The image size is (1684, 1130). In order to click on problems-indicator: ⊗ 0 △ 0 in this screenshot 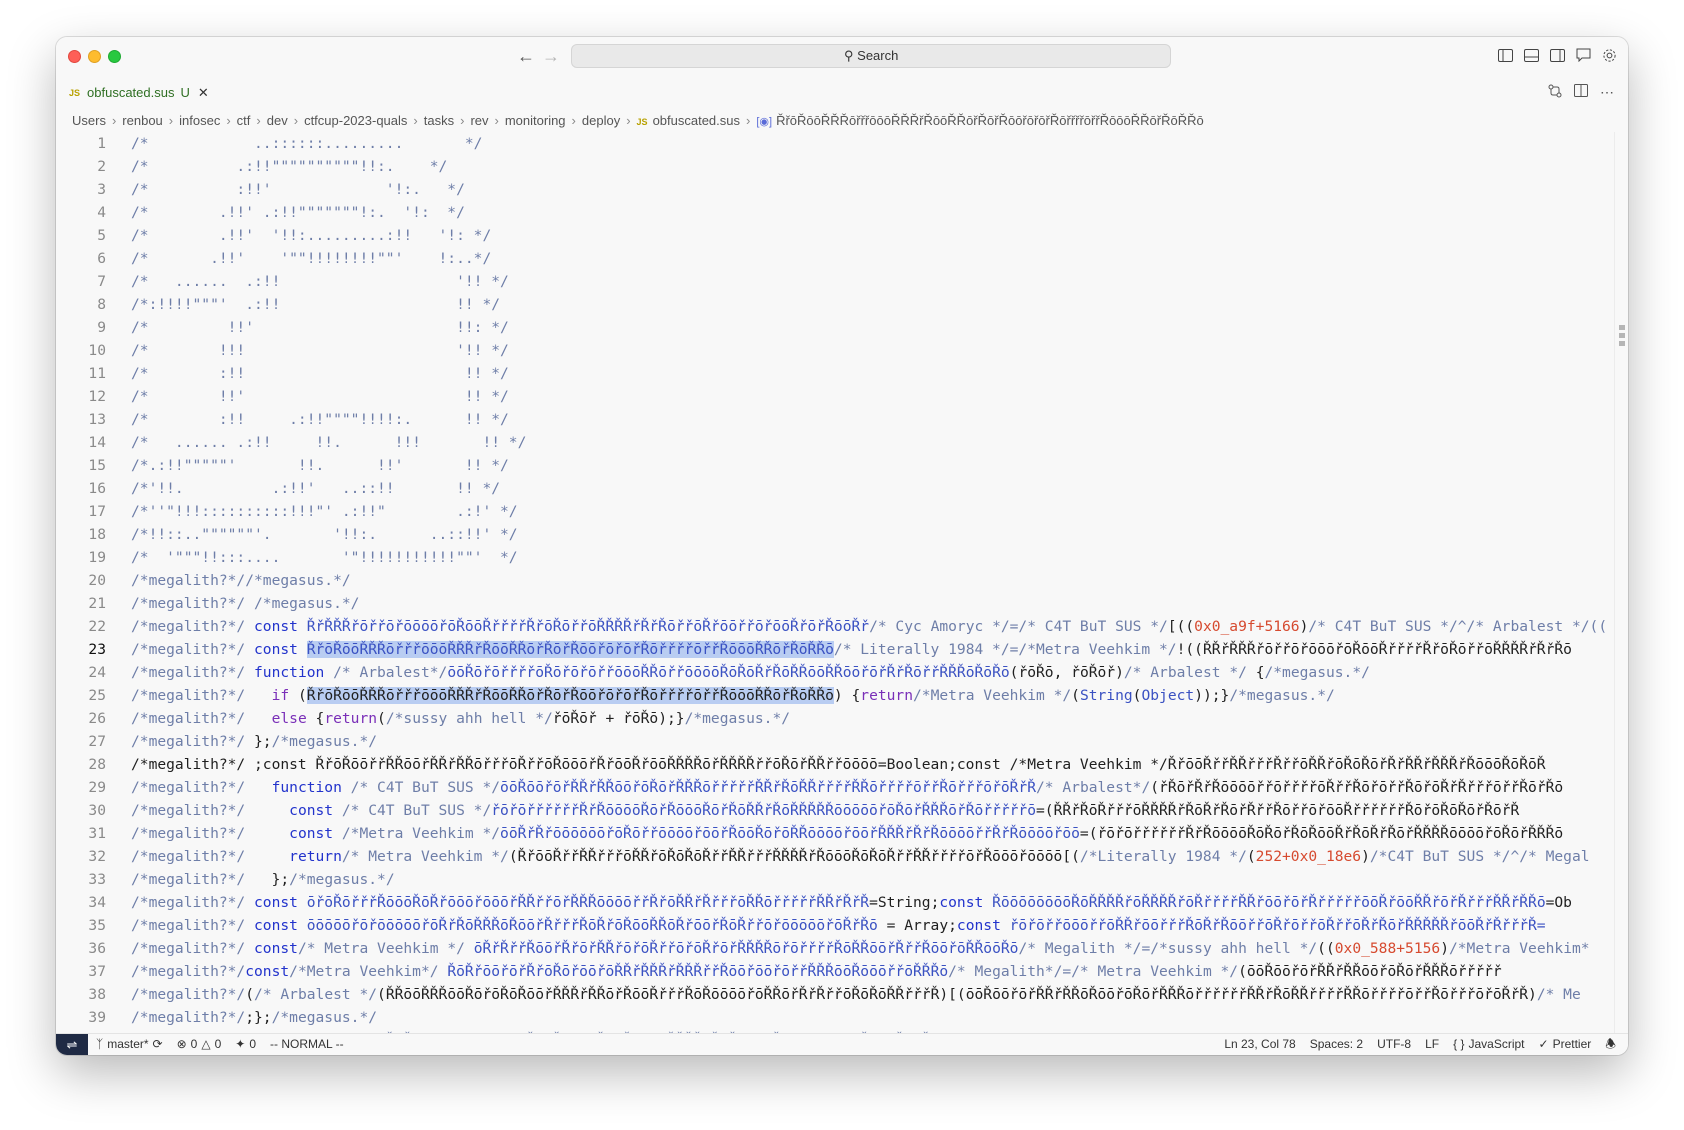, I will do `click(199, 1044)`.